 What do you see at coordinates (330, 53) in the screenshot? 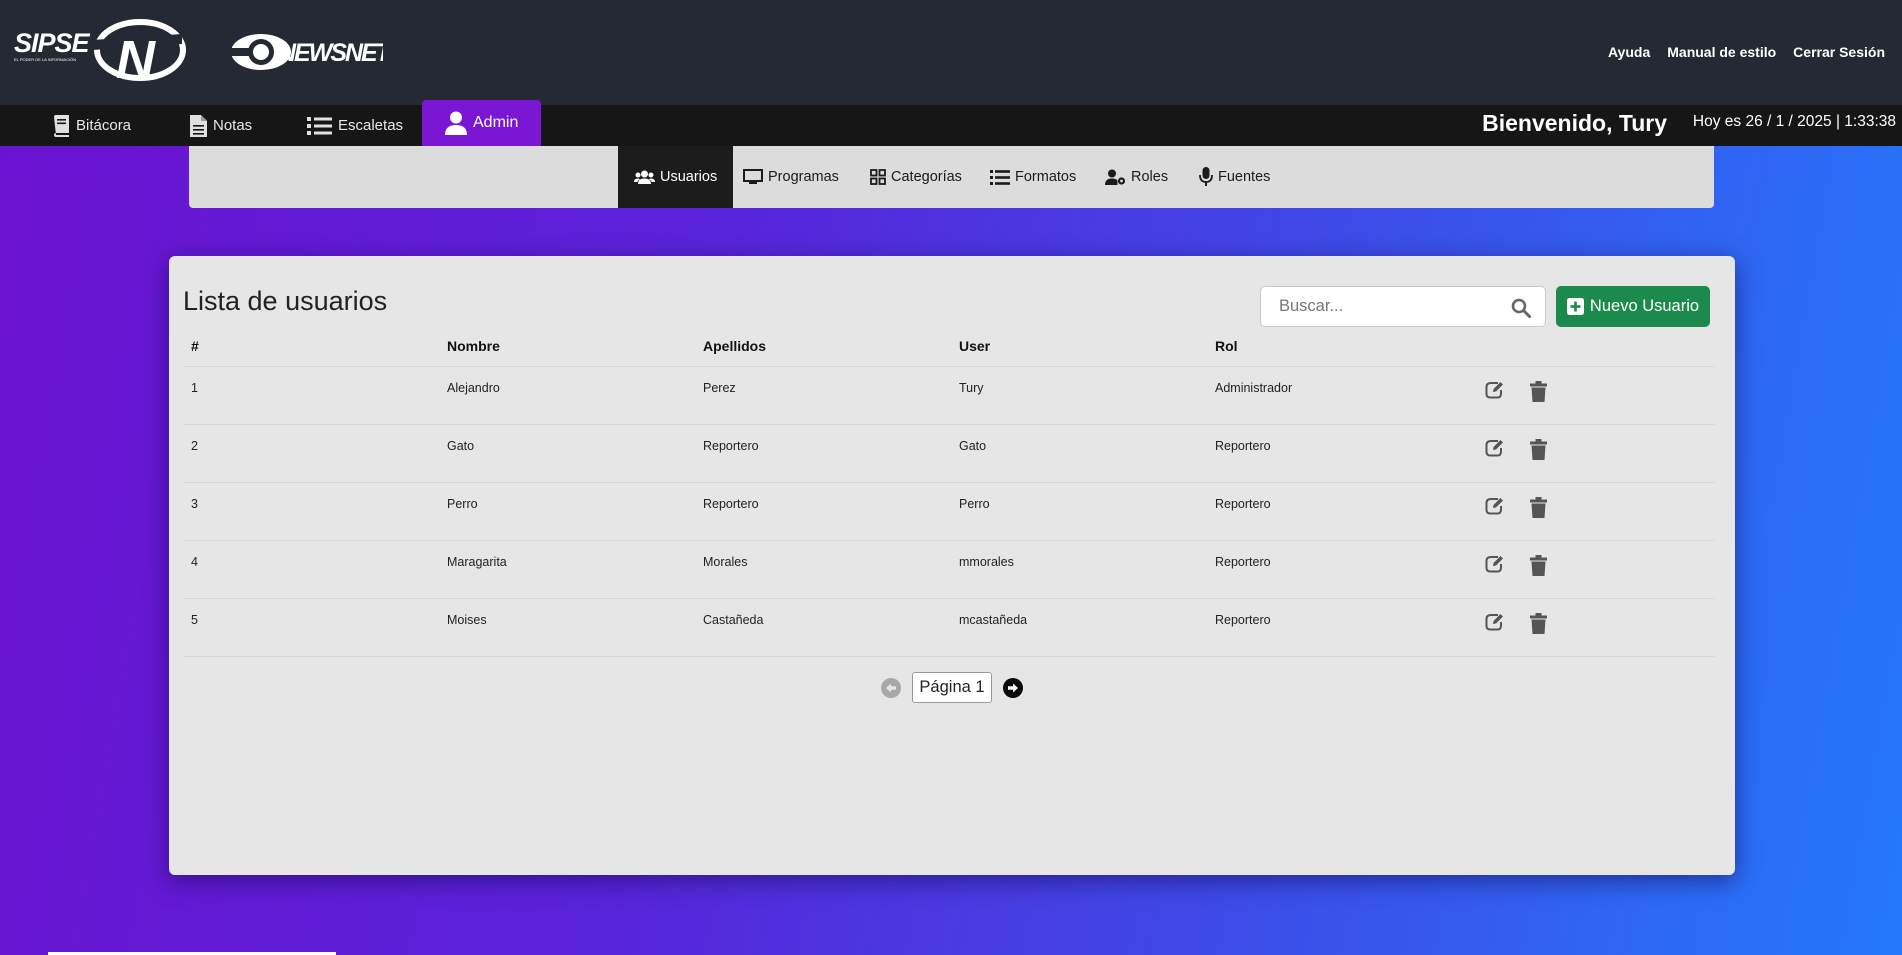
I see `svg-text: NEWSNET` at bounding box center [330, 53].